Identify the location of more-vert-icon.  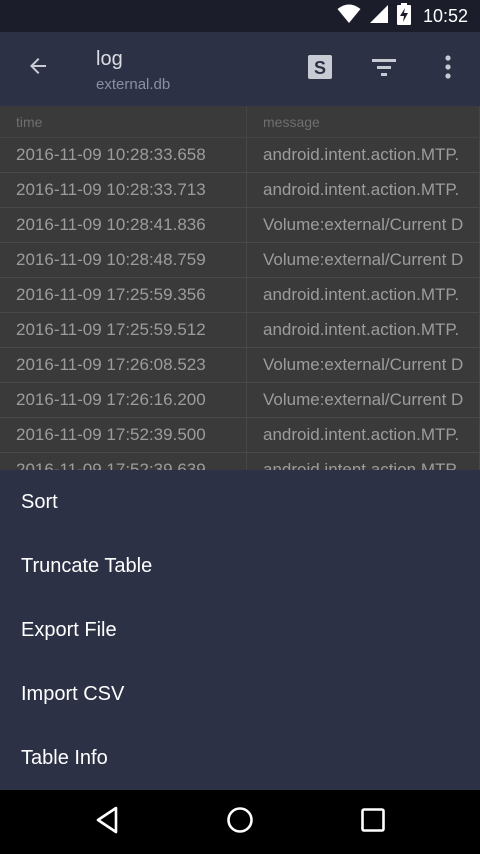
(448, 69).